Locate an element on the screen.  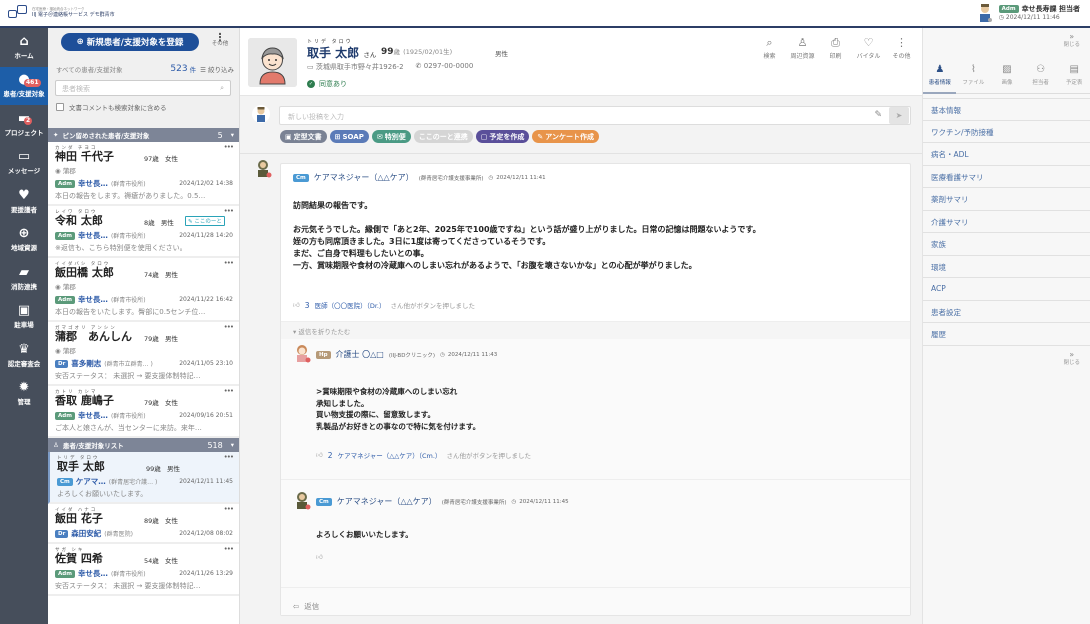
app-logo: 在宅医療・福祉統合ネットワーク IIJ 電子＠連絡帳サービス デモ群青市 is located at coordinates (61, 13).